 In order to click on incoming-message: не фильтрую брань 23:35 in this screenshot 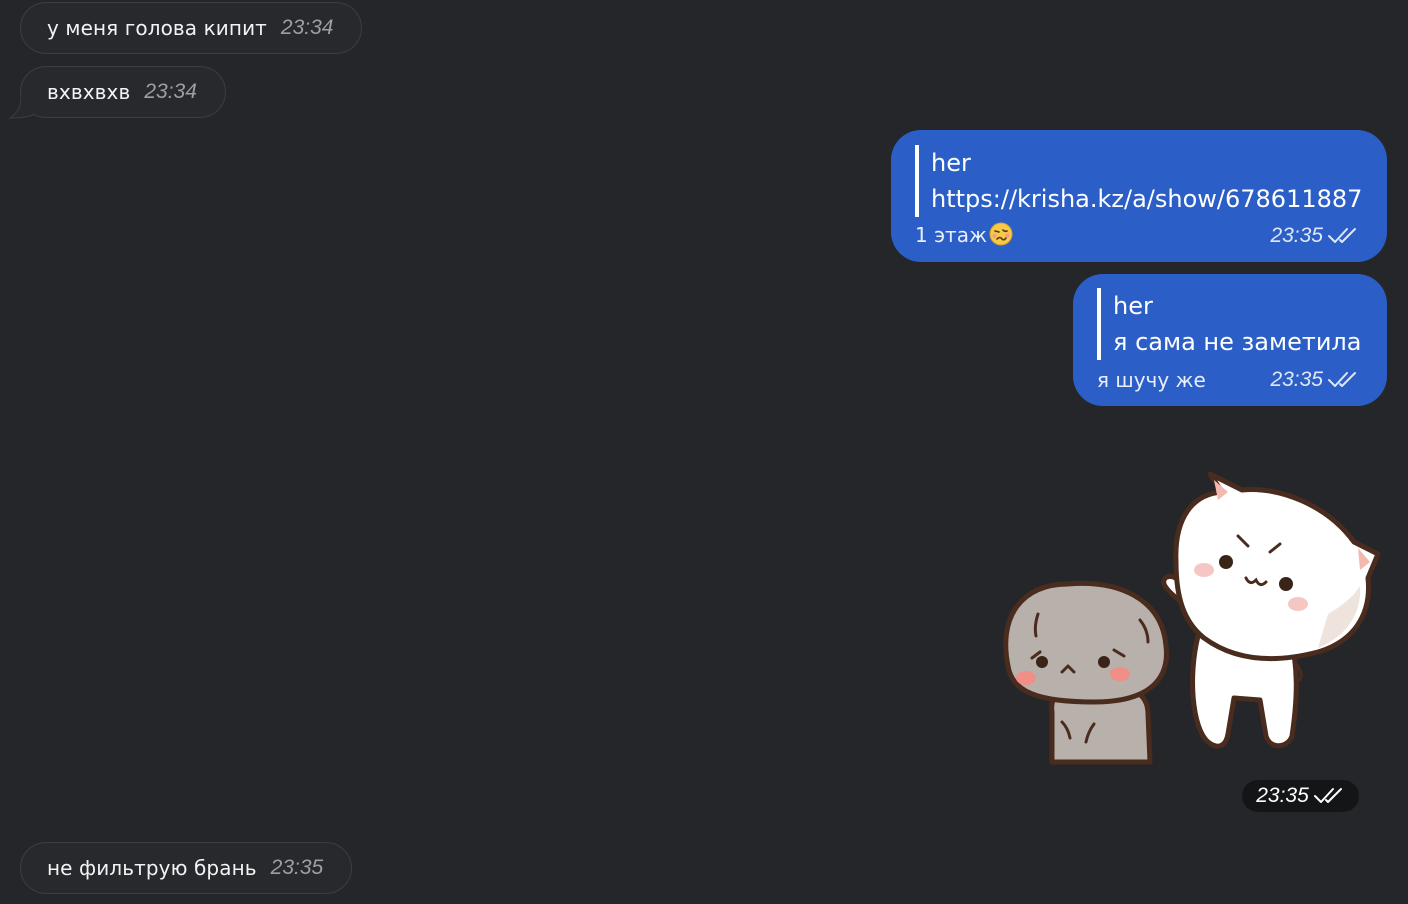, I will do `click(186, 868)`.